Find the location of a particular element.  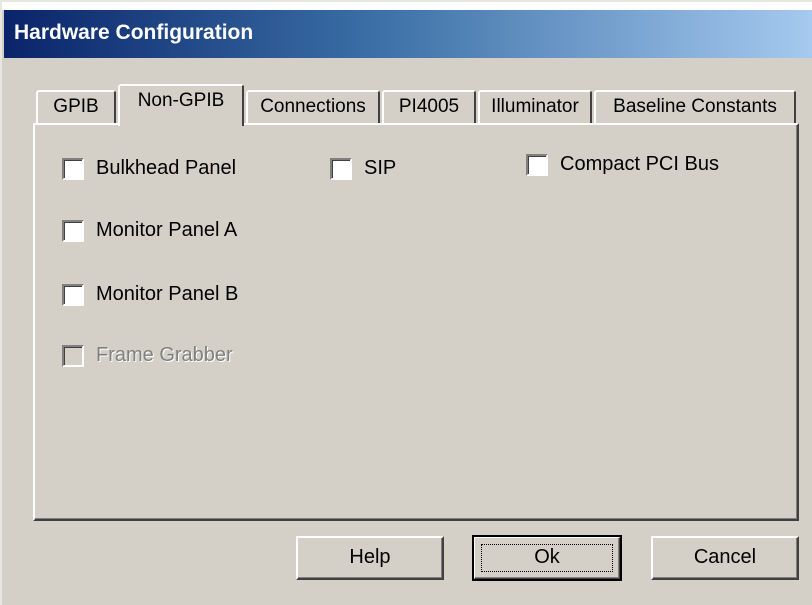

bulkhead-panel-checkbox: Bulkhead Panel is located at coordinates (149, 168).